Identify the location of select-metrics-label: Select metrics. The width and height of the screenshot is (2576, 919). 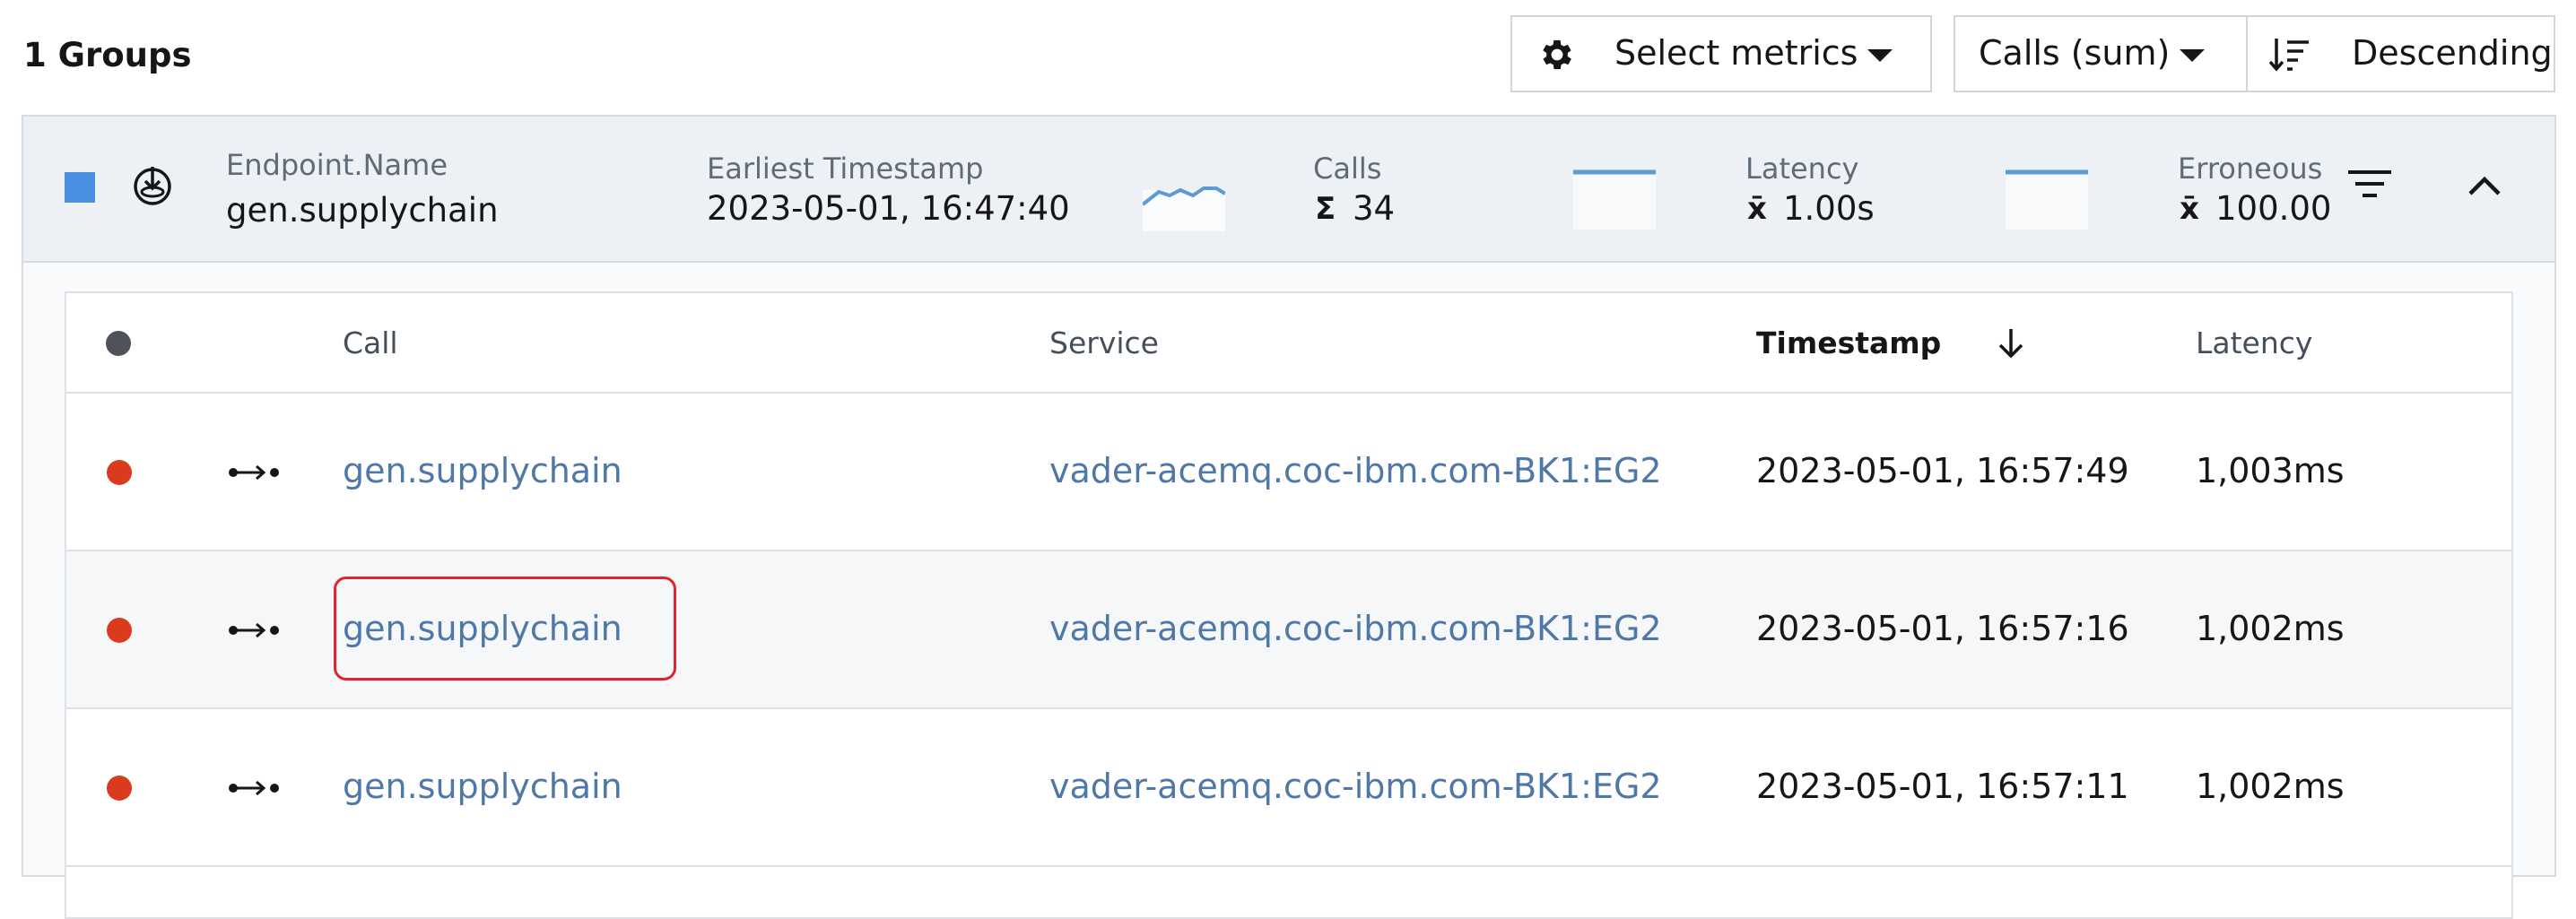
(1736, 53).